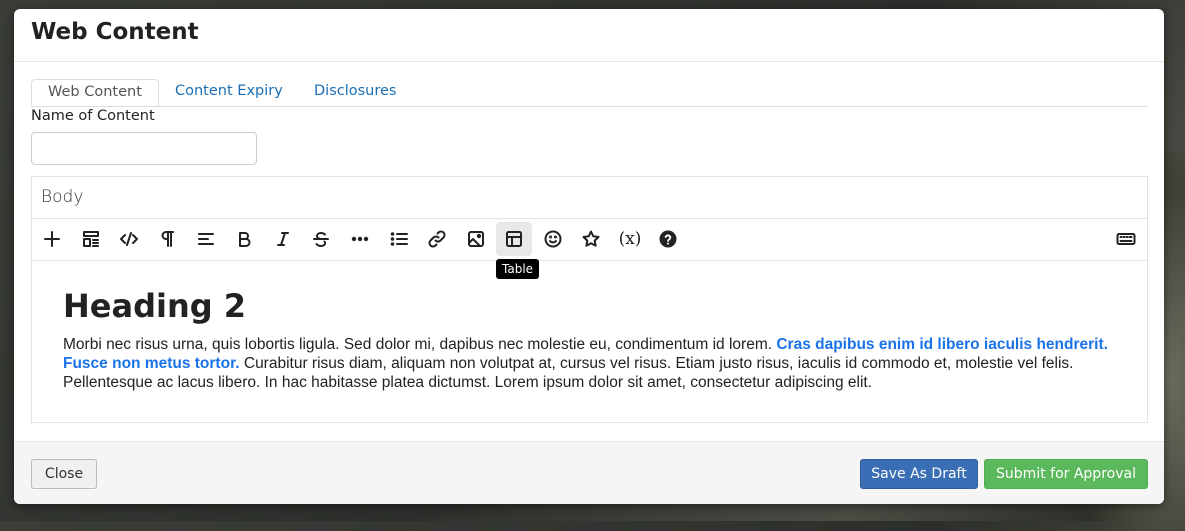  I want to click on variable-icon: (x), so click(630, 239).